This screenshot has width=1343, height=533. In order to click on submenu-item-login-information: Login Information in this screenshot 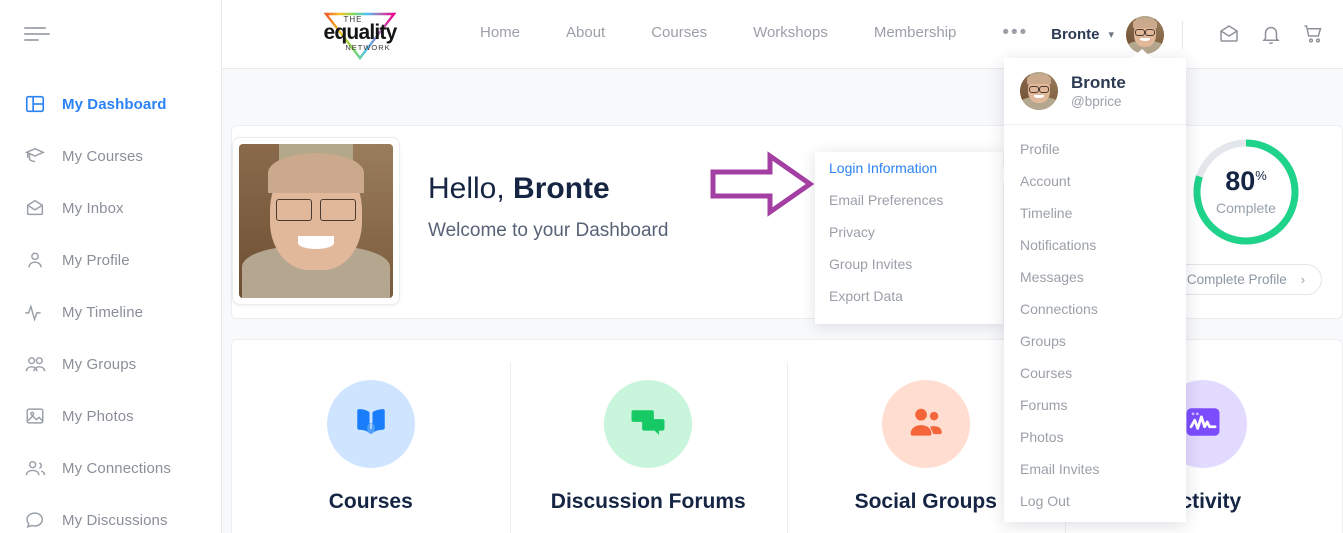, I will do `click(909, 168)`.